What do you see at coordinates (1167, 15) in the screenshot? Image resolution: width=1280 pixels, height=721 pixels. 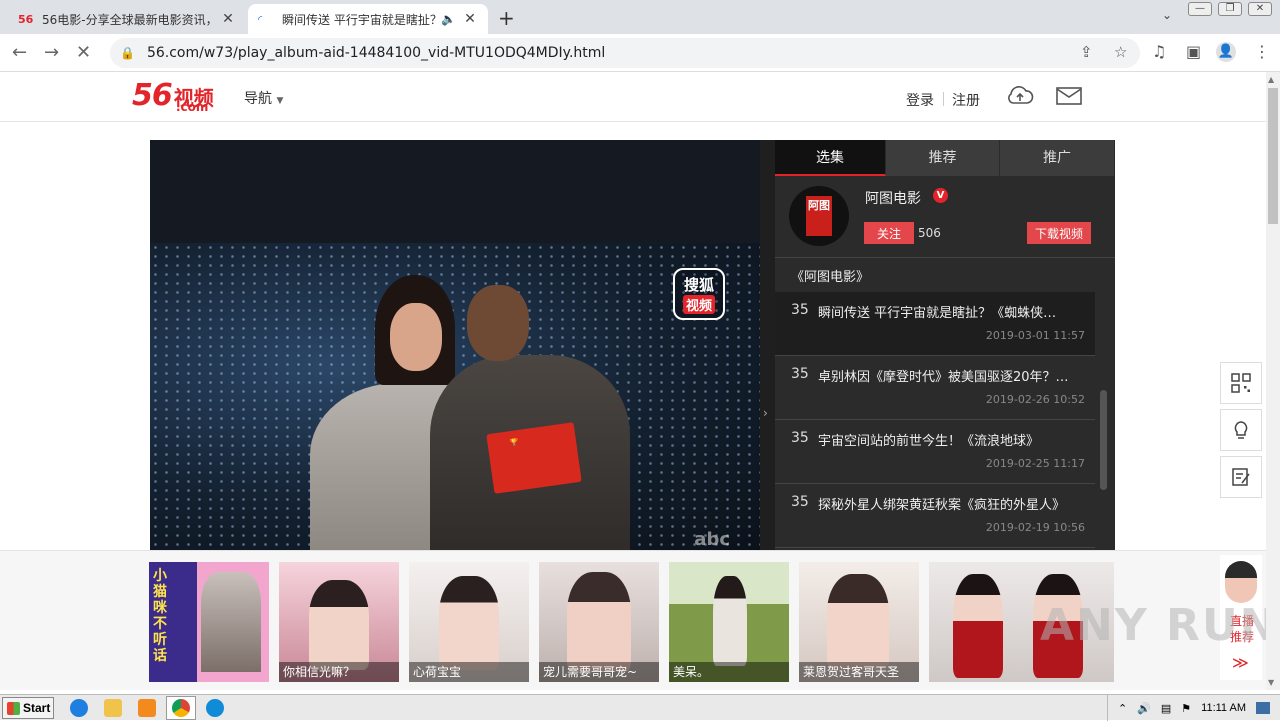 I see `tab-search-chevron-icon: ⌄` at bounding box center [1167, 15].